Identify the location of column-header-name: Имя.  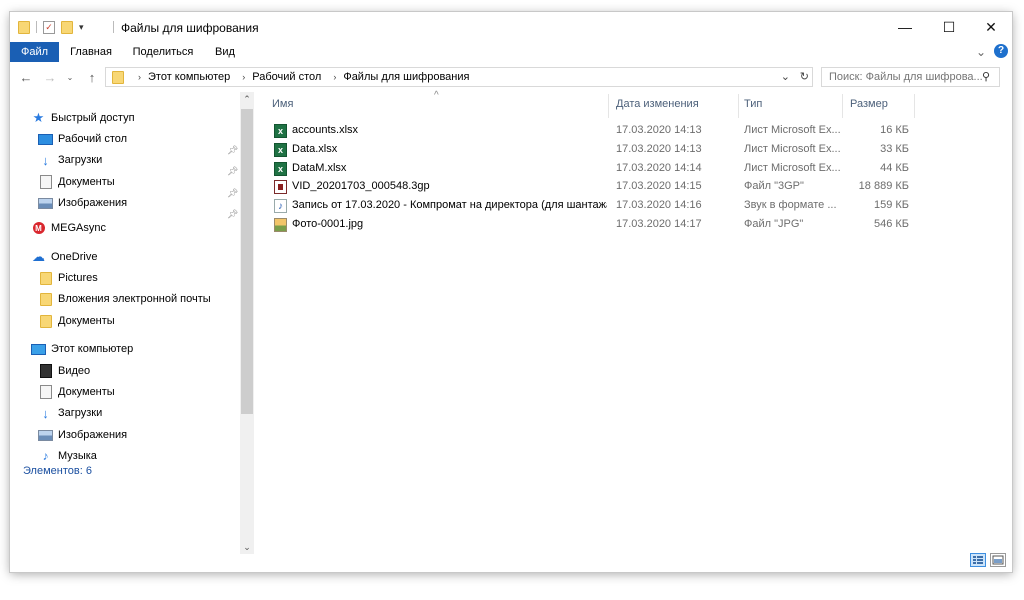
(439, 104).